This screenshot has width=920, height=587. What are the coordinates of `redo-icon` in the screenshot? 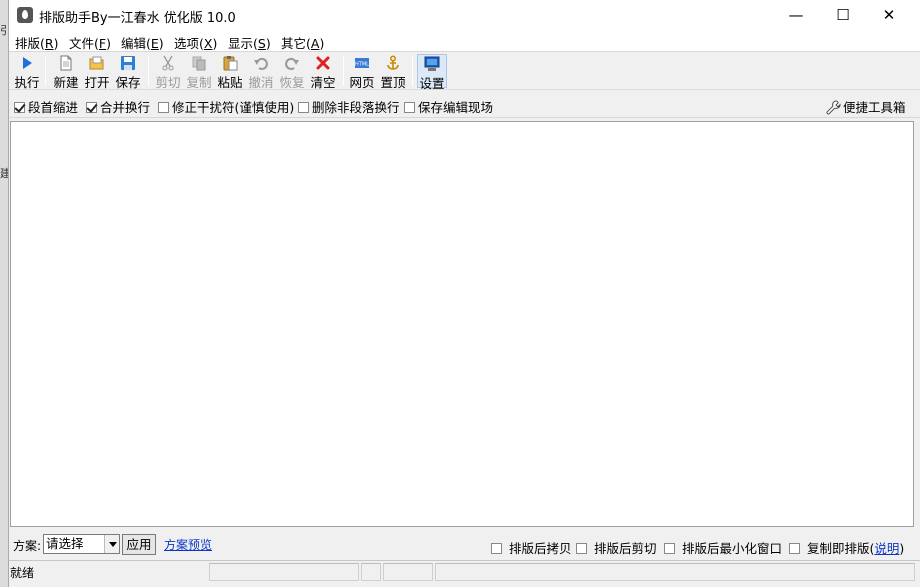 It's located at (292, 63).